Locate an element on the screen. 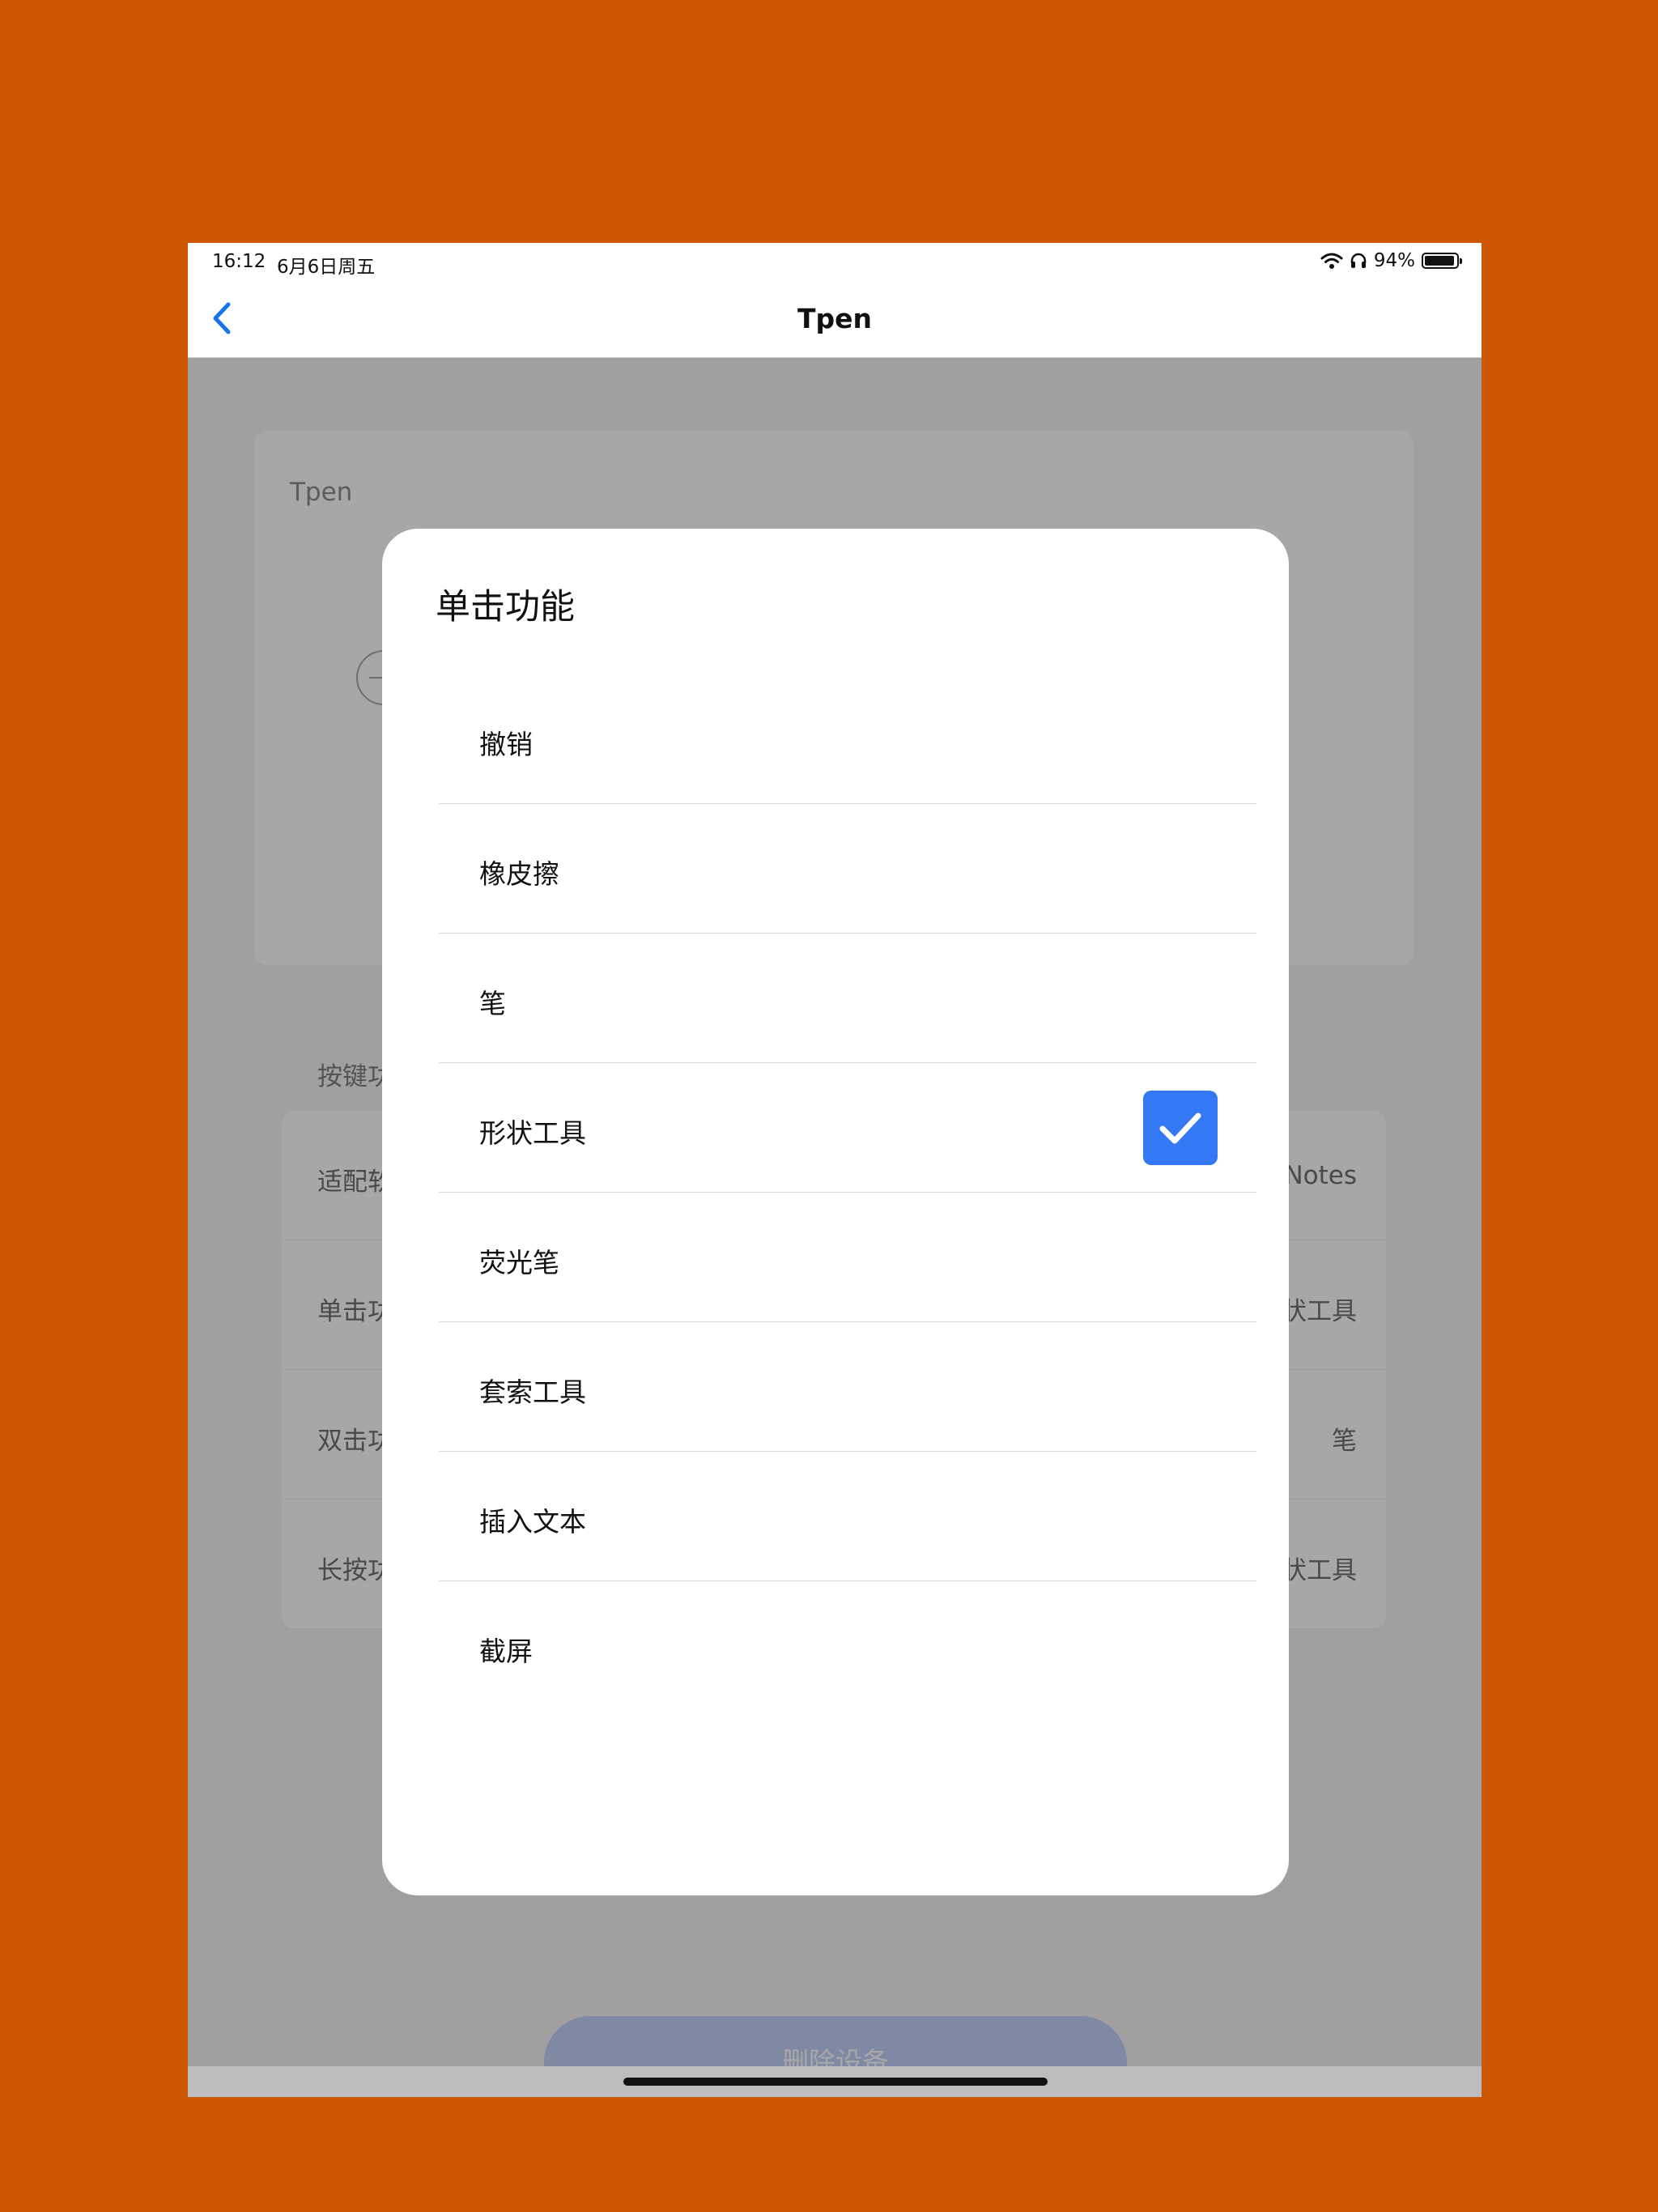  selected-checkbox is located at coordinates (1180, 1128).